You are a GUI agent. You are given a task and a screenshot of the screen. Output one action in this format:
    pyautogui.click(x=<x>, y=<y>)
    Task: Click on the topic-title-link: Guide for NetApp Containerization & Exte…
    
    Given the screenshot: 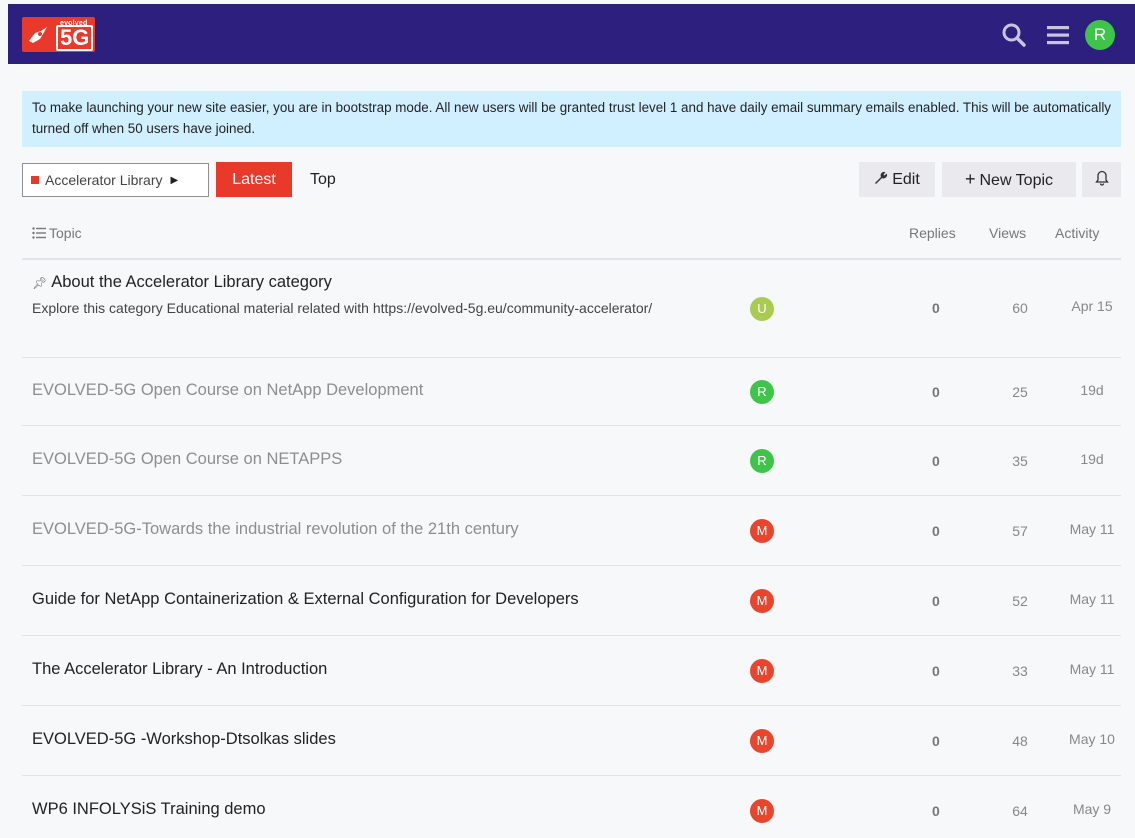 What is the action you would take?
    pyautogui.click(x=305, y=599)
    